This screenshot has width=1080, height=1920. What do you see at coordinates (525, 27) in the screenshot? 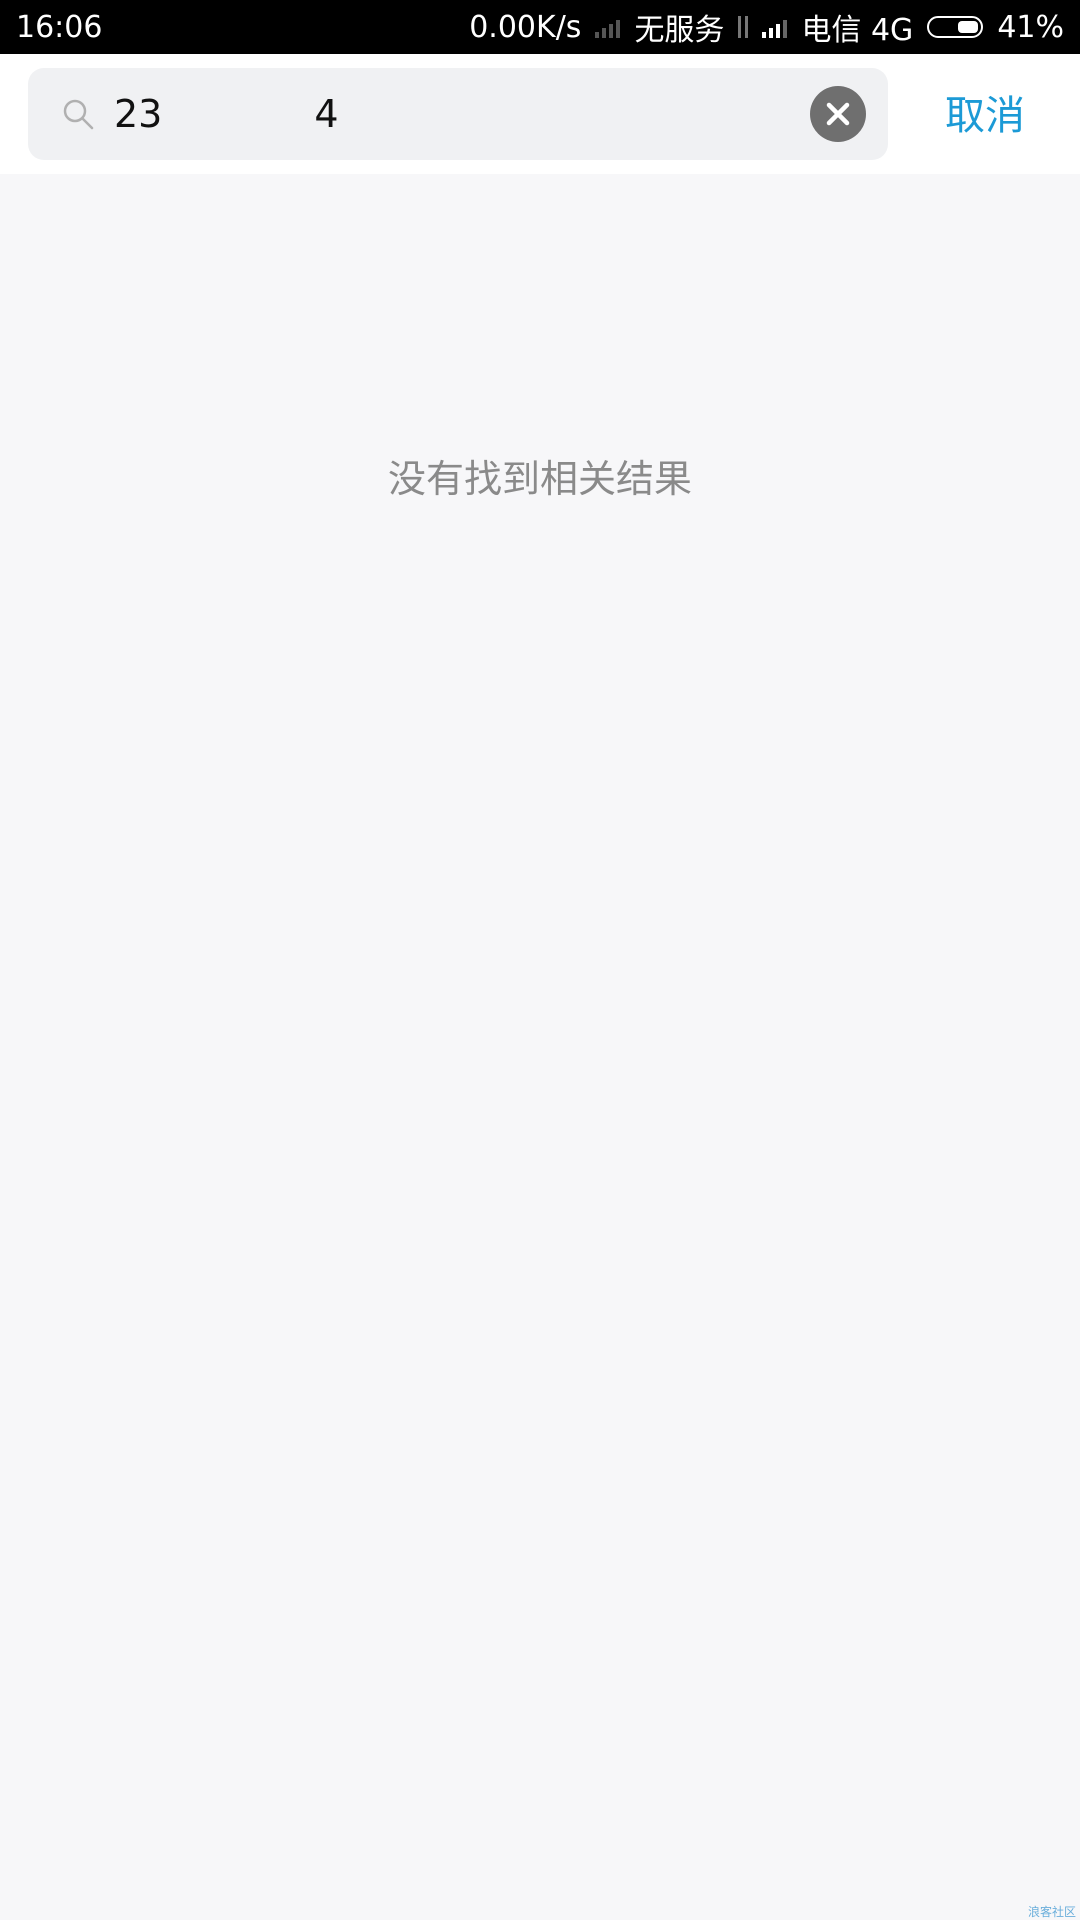
I see `net-speed: 0.00K/s` at bounding box center [525, 27].